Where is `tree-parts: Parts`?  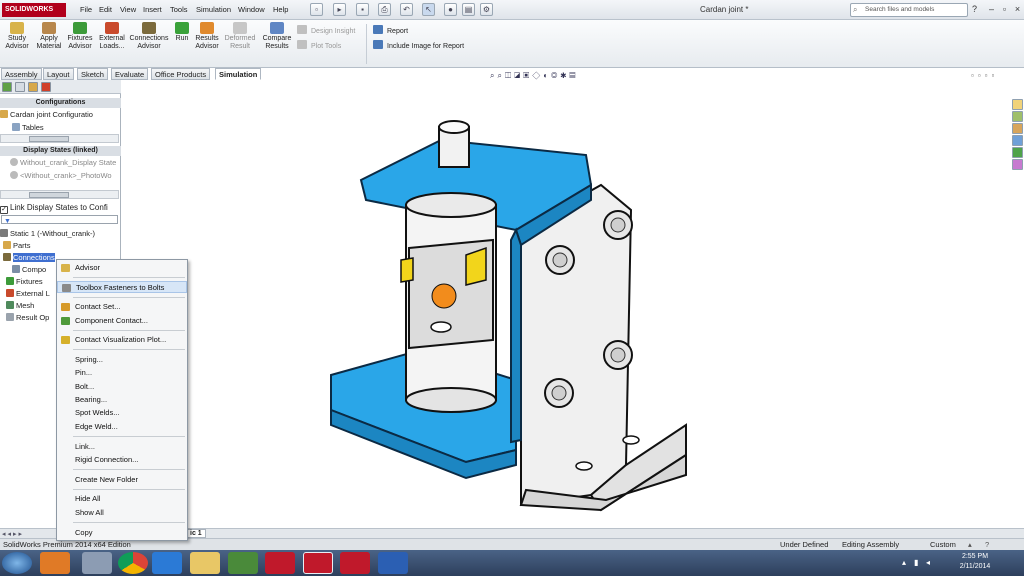 tree-parts: Parts is located at coordinates (60, 246).